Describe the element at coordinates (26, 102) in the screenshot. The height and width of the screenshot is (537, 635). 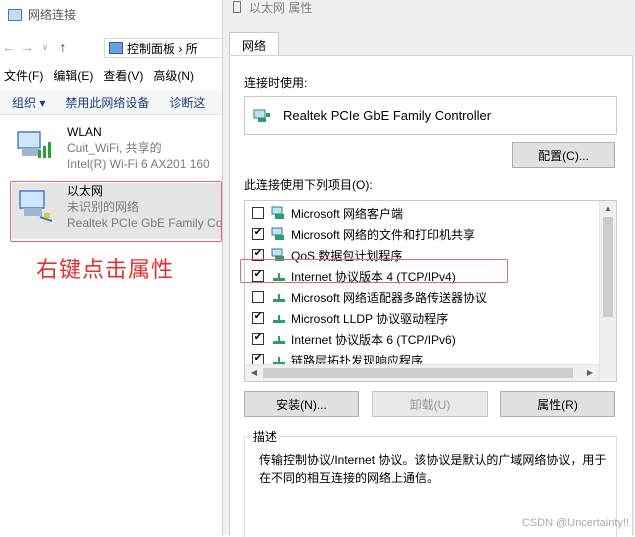
I see `organize-button: 组织 ▾` at that location.